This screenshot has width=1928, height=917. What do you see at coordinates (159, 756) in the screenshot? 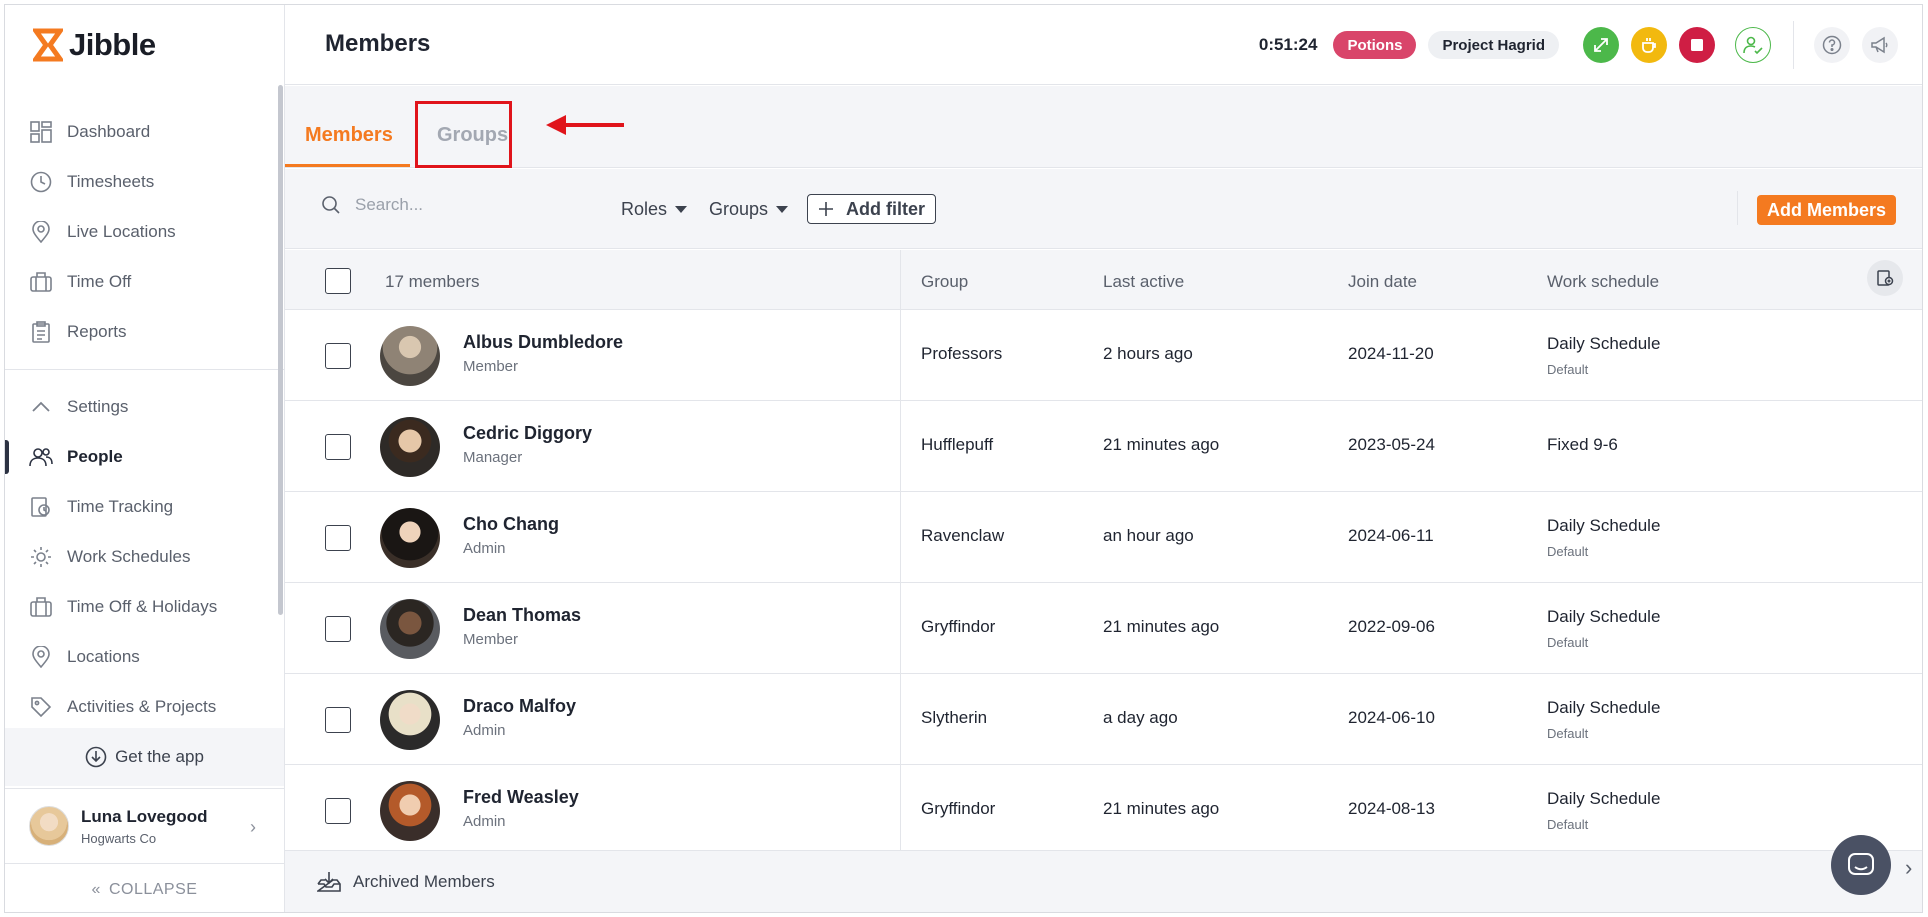
I see `get-the-app-label: Get the app` at bounding box center [159, 756].